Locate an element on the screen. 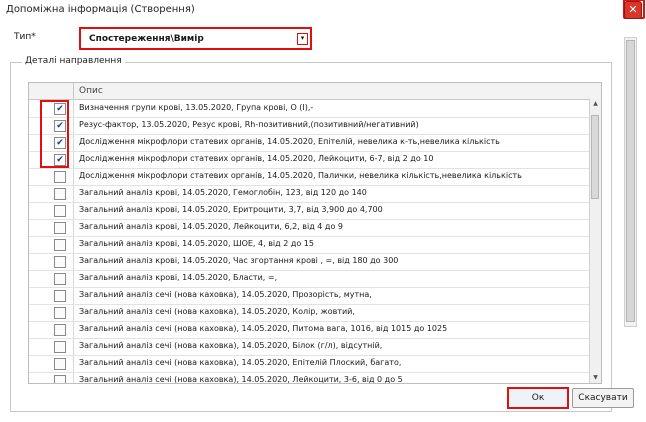 Image resolution: width=646 pixels, height=422 pixels. chevron-down-icon: ▾ is located at coordinates (302, 39).